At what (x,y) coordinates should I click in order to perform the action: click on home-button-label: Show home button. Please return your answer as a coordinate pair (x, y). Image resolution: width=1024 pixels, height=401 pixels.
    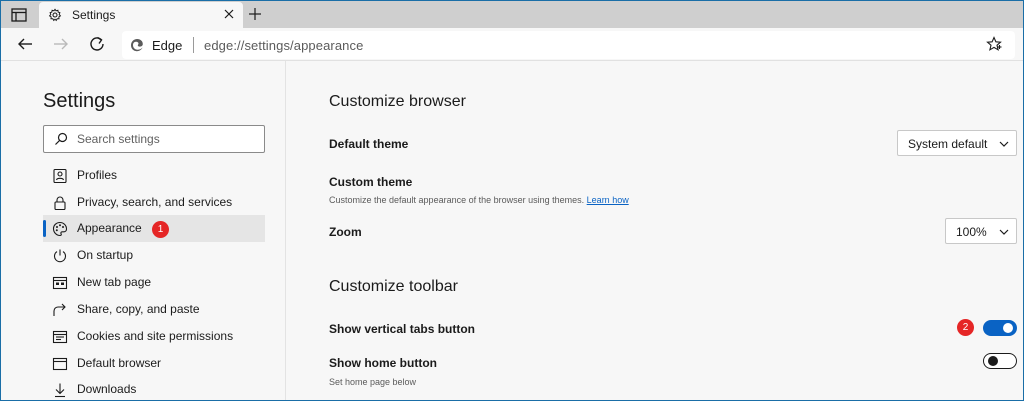
    Looking at the image, I should click on (383, 363).